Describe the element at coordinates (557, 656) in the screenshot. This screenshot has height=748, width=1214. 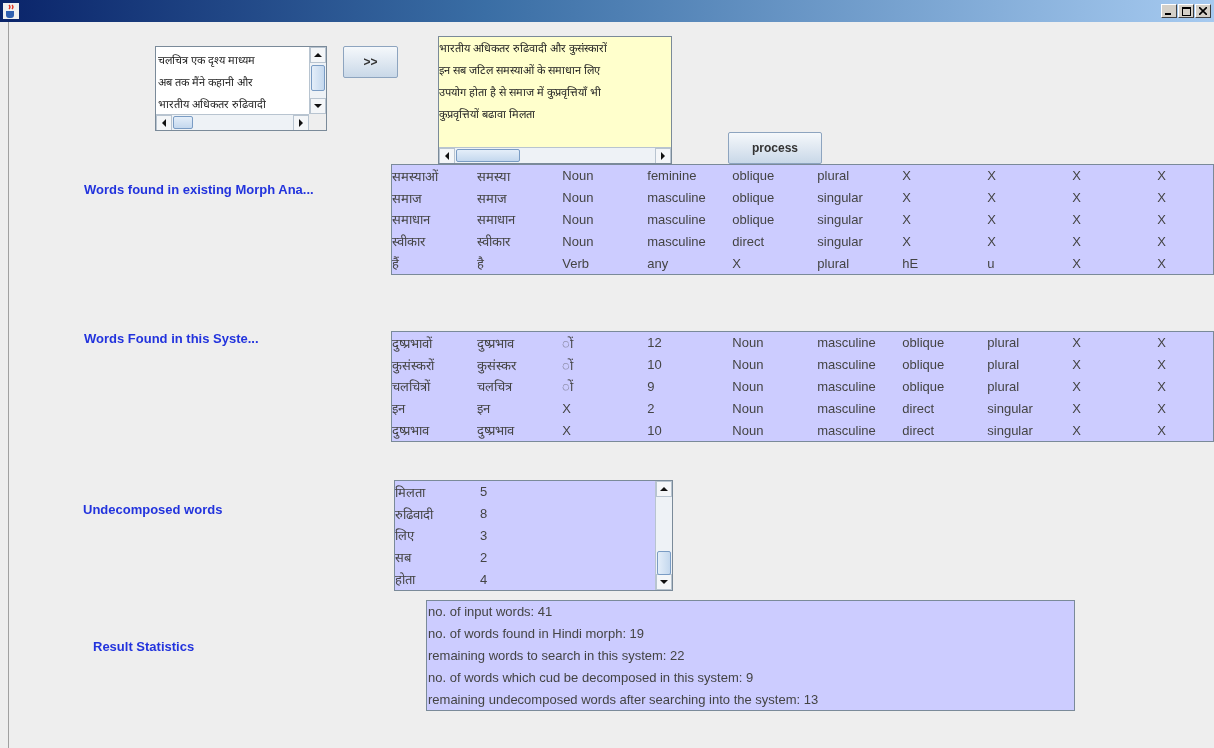
I see `statistic-line: remaining words to search in this system: 22` at that location.